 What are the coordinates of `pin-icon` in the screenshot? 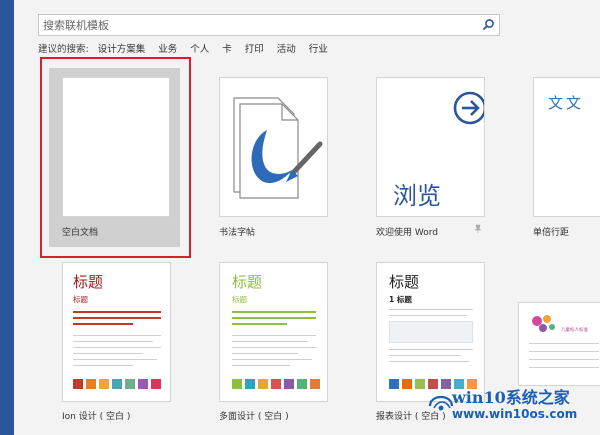 It's located at (478, 230).